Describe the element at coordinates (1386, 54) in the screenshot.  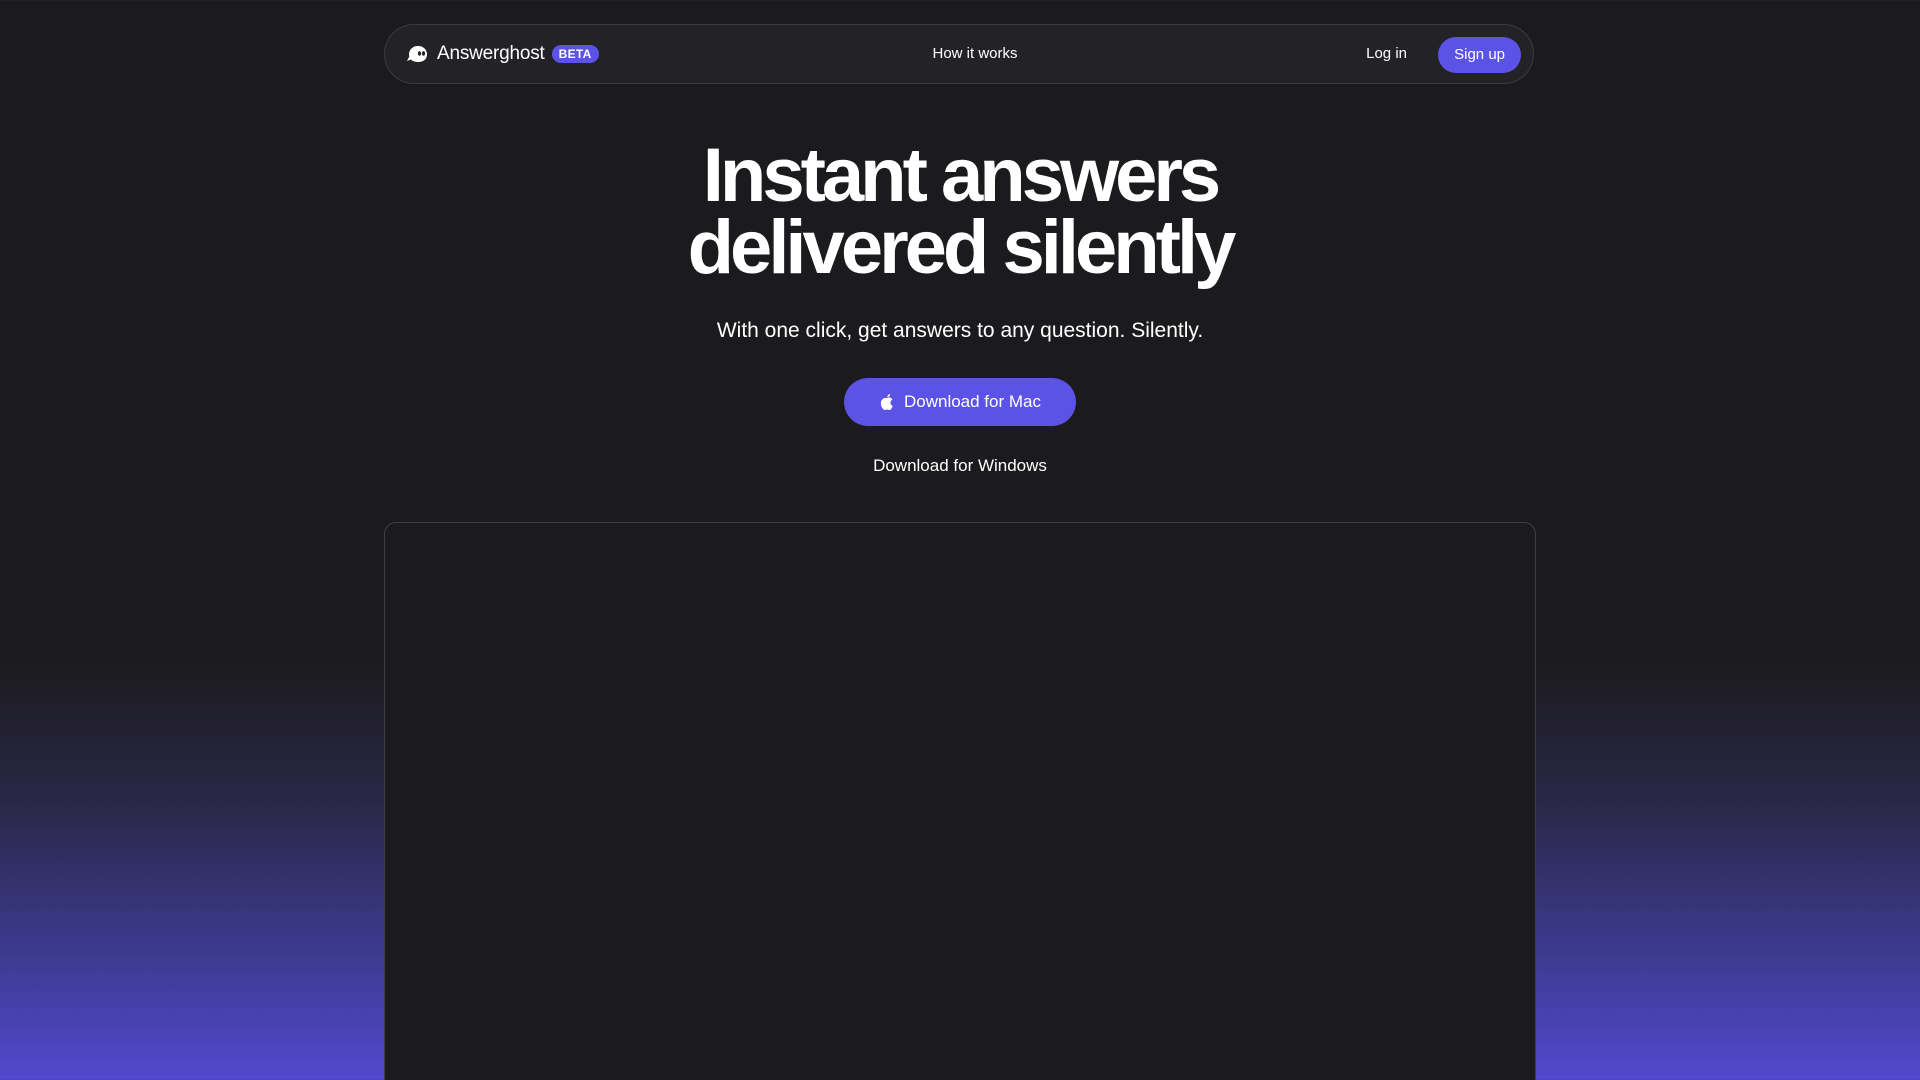
I see `login-link: Log in` at that location.